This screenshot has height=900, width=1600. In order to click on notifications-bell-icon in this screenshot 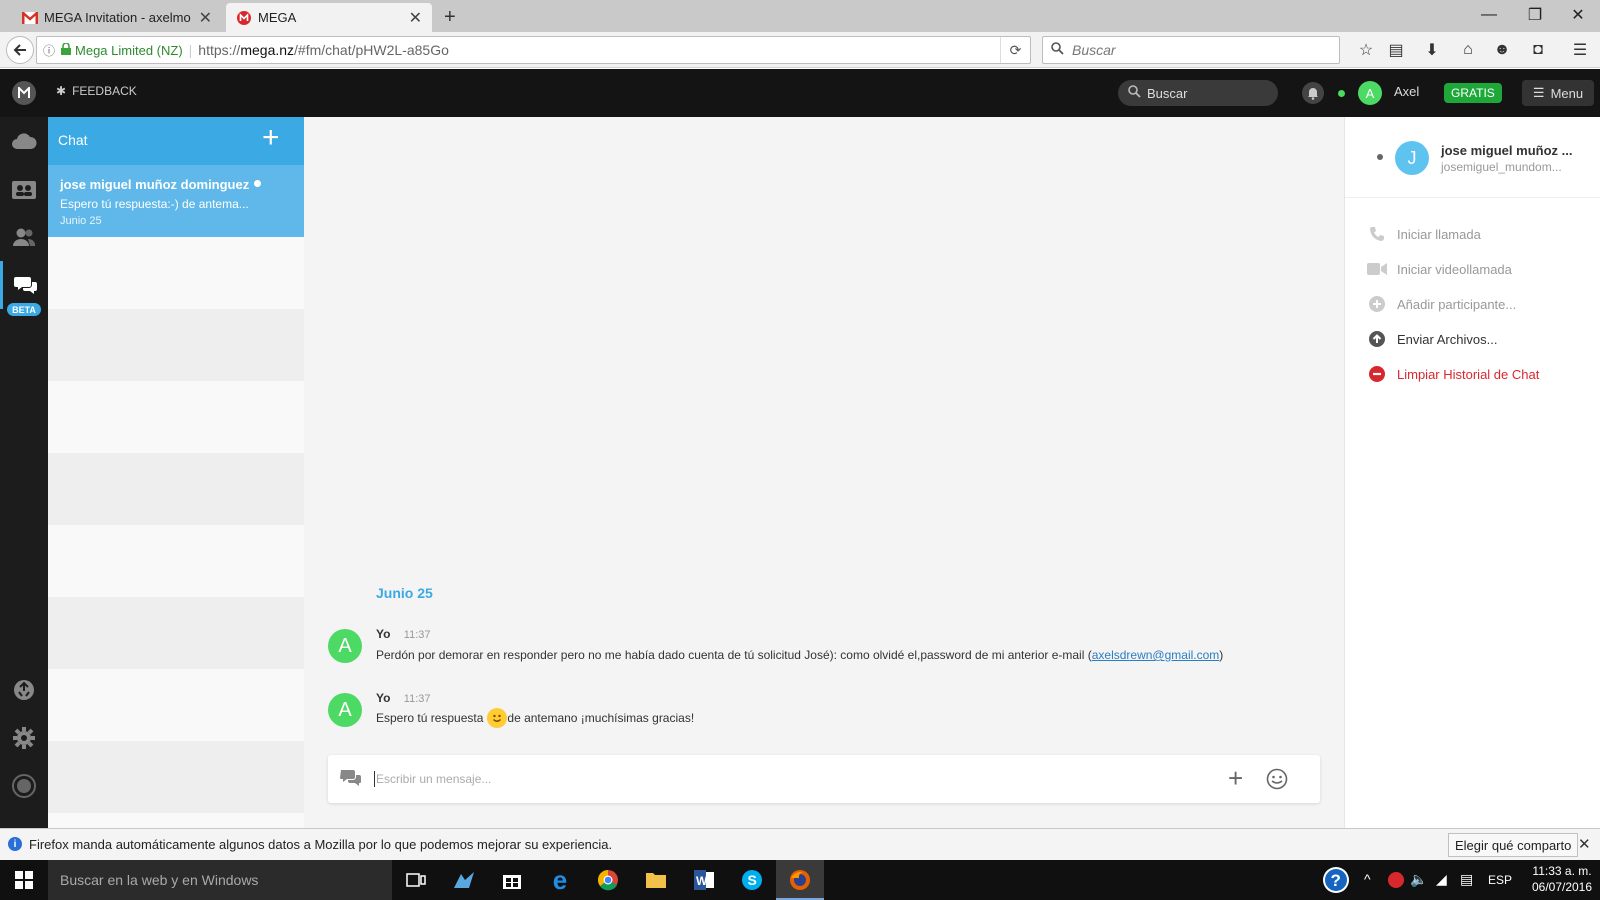, I will do `click(1313, 93)`.